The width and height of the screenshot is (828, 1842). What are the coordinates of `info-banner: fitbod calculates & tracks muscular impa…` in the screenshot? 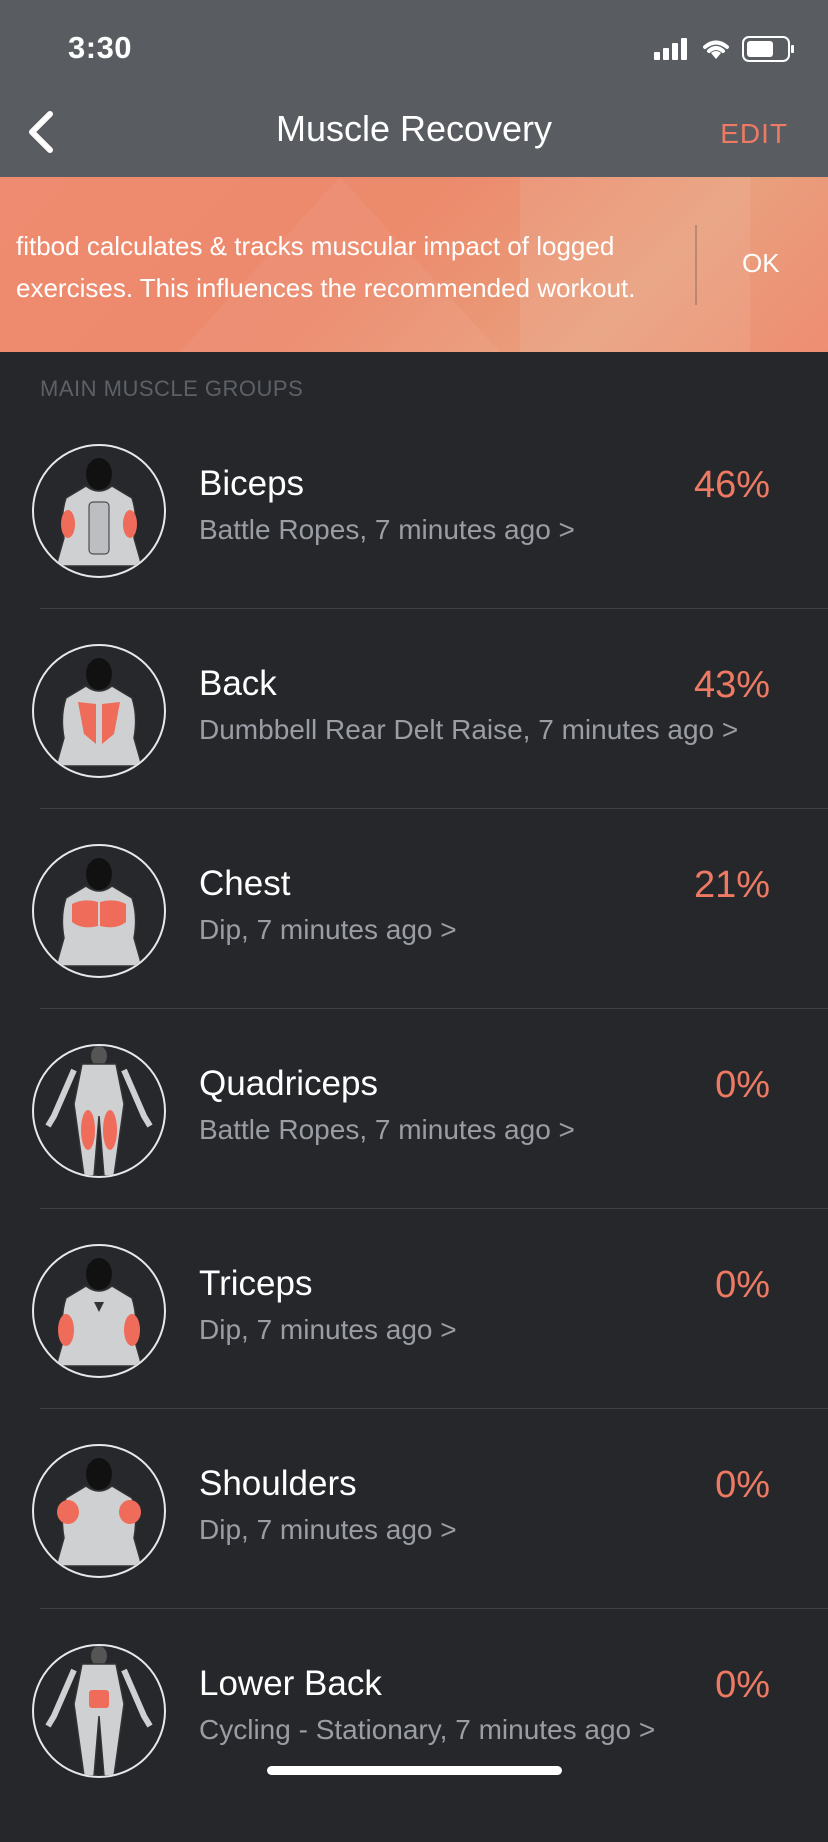 It's located at (414, 264).